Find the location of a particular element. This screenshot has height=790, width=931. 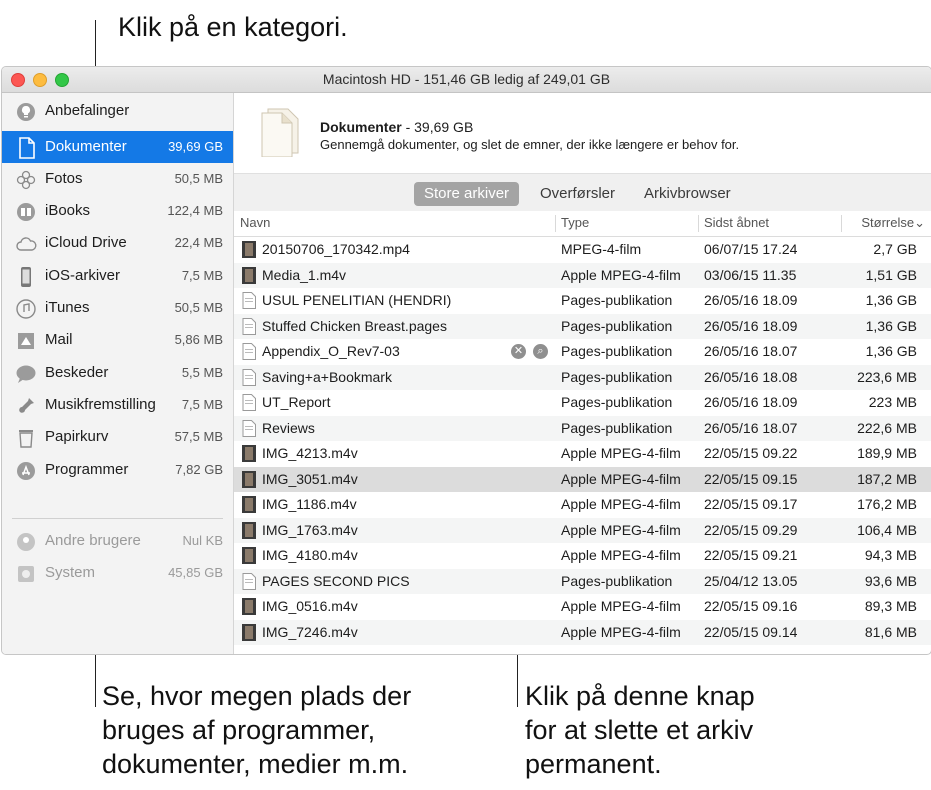

sidebar-item: iTunes 50,5 MB is located at coordinates (117, 308).